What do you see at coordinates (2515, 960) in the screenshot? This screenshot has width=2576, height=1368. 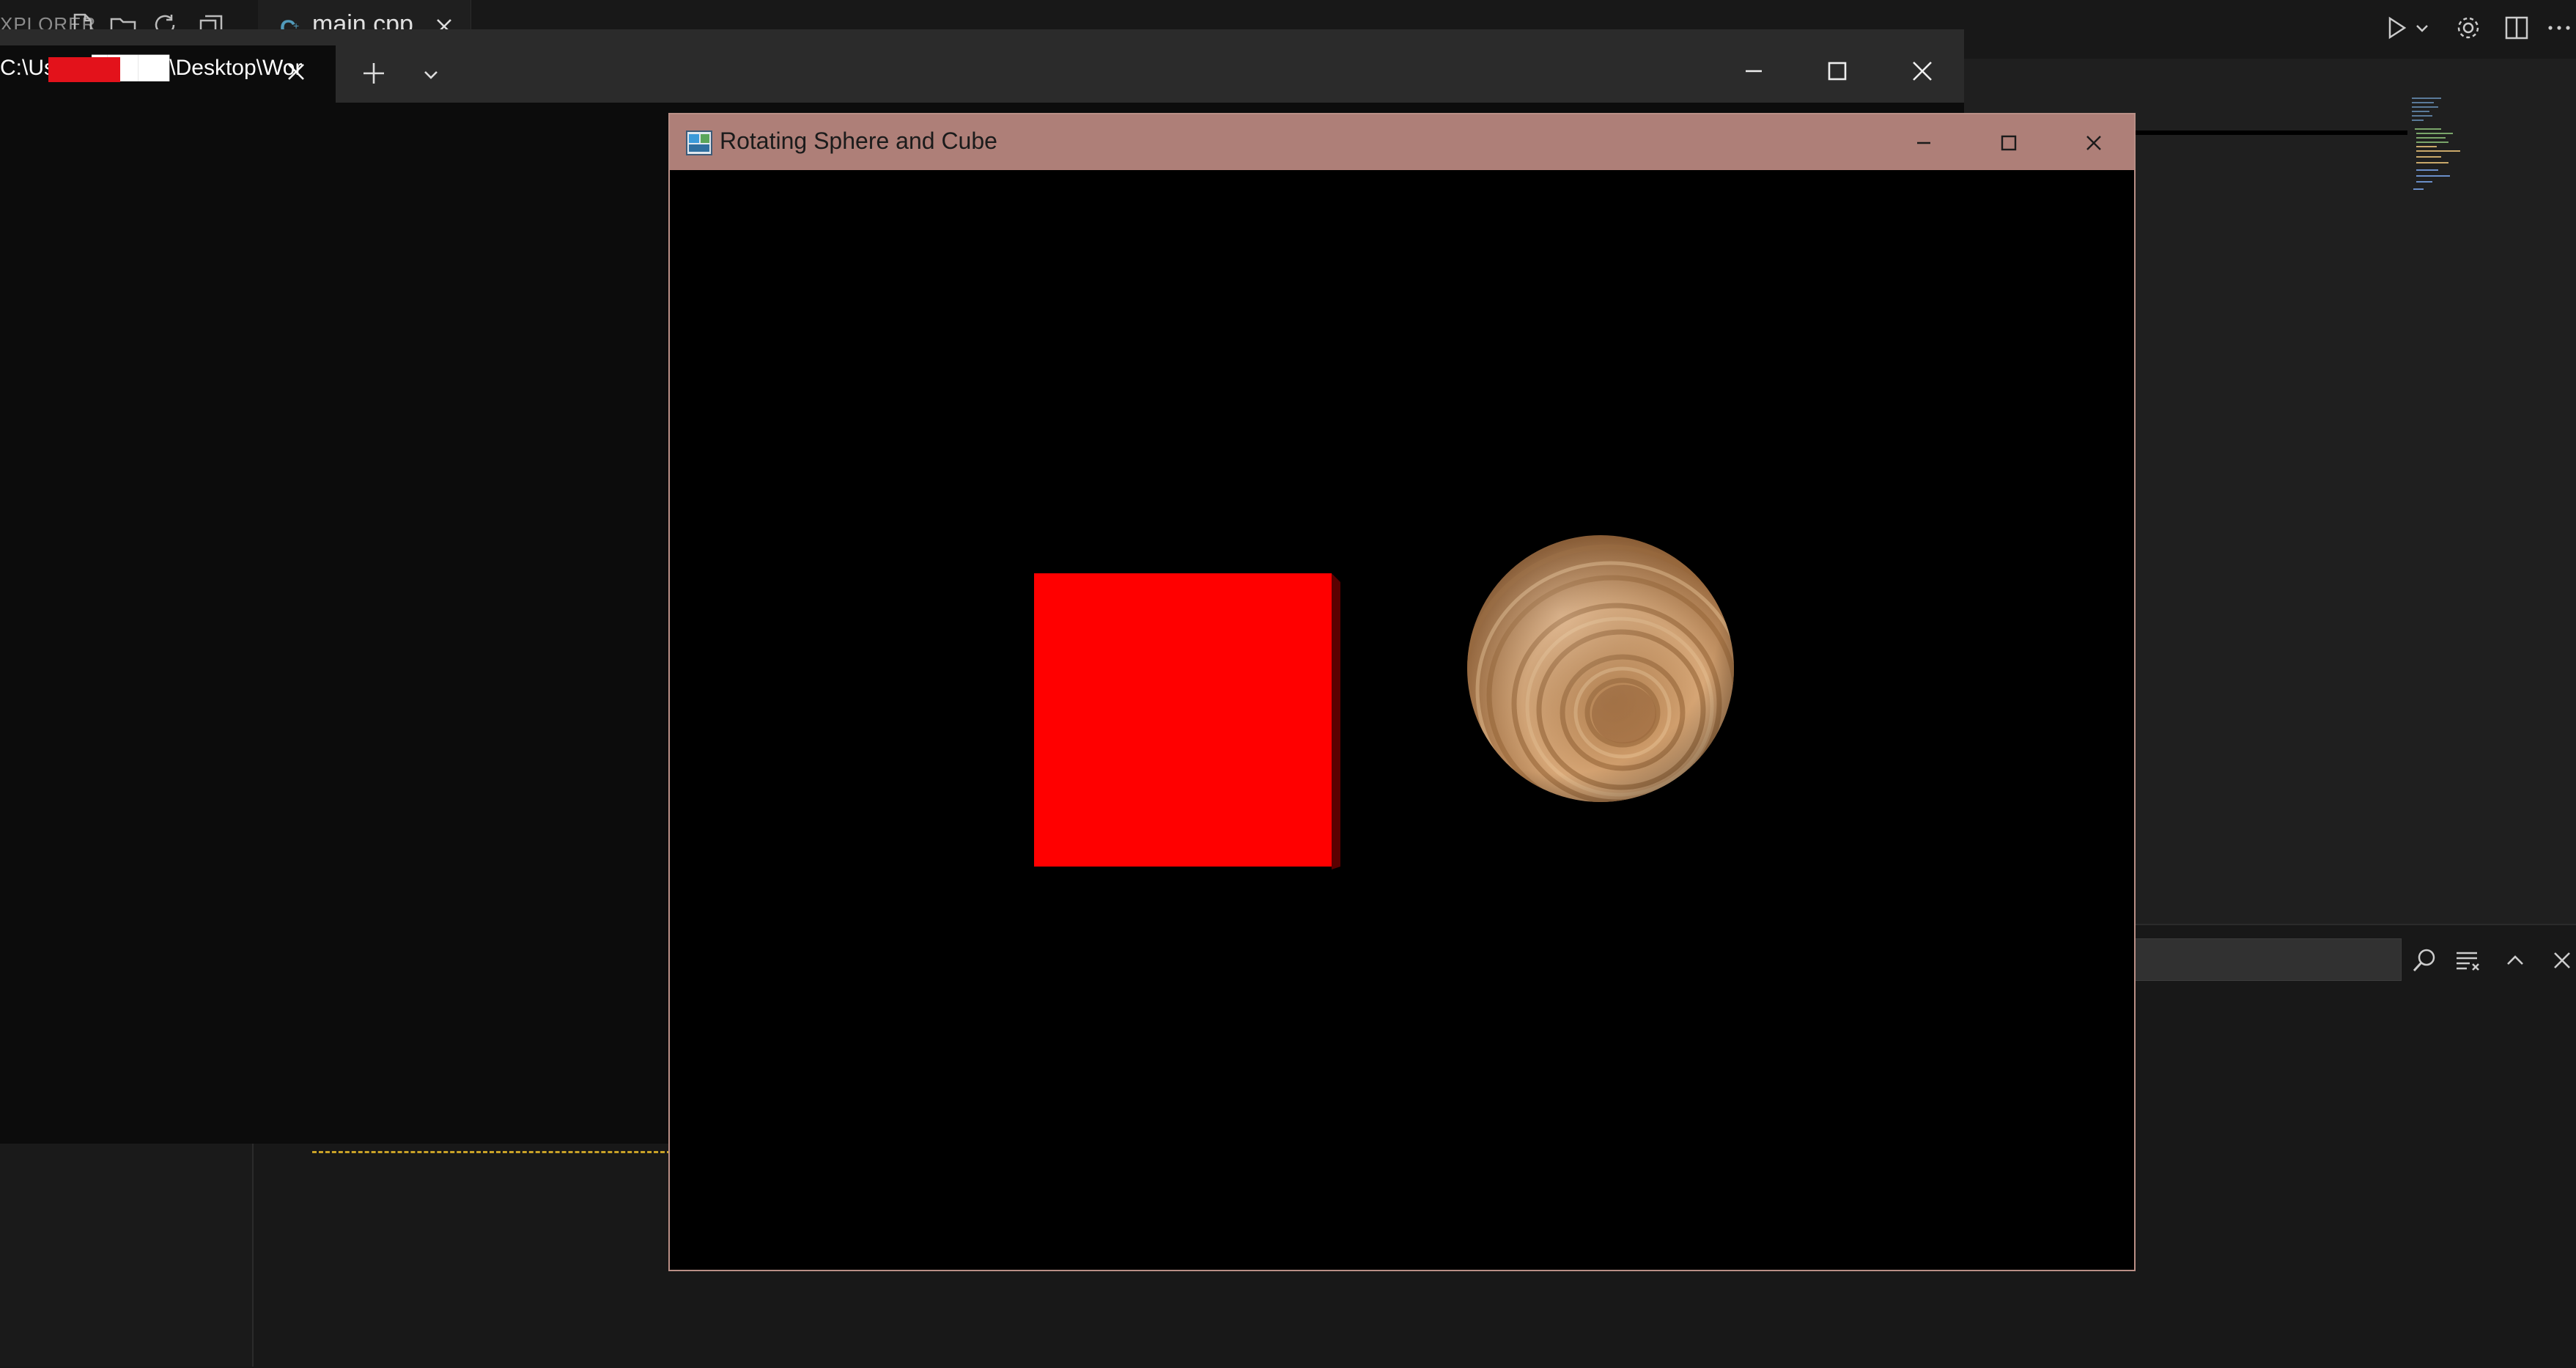 I see `chevron-up-icon` at bounding box center [2515, 960].